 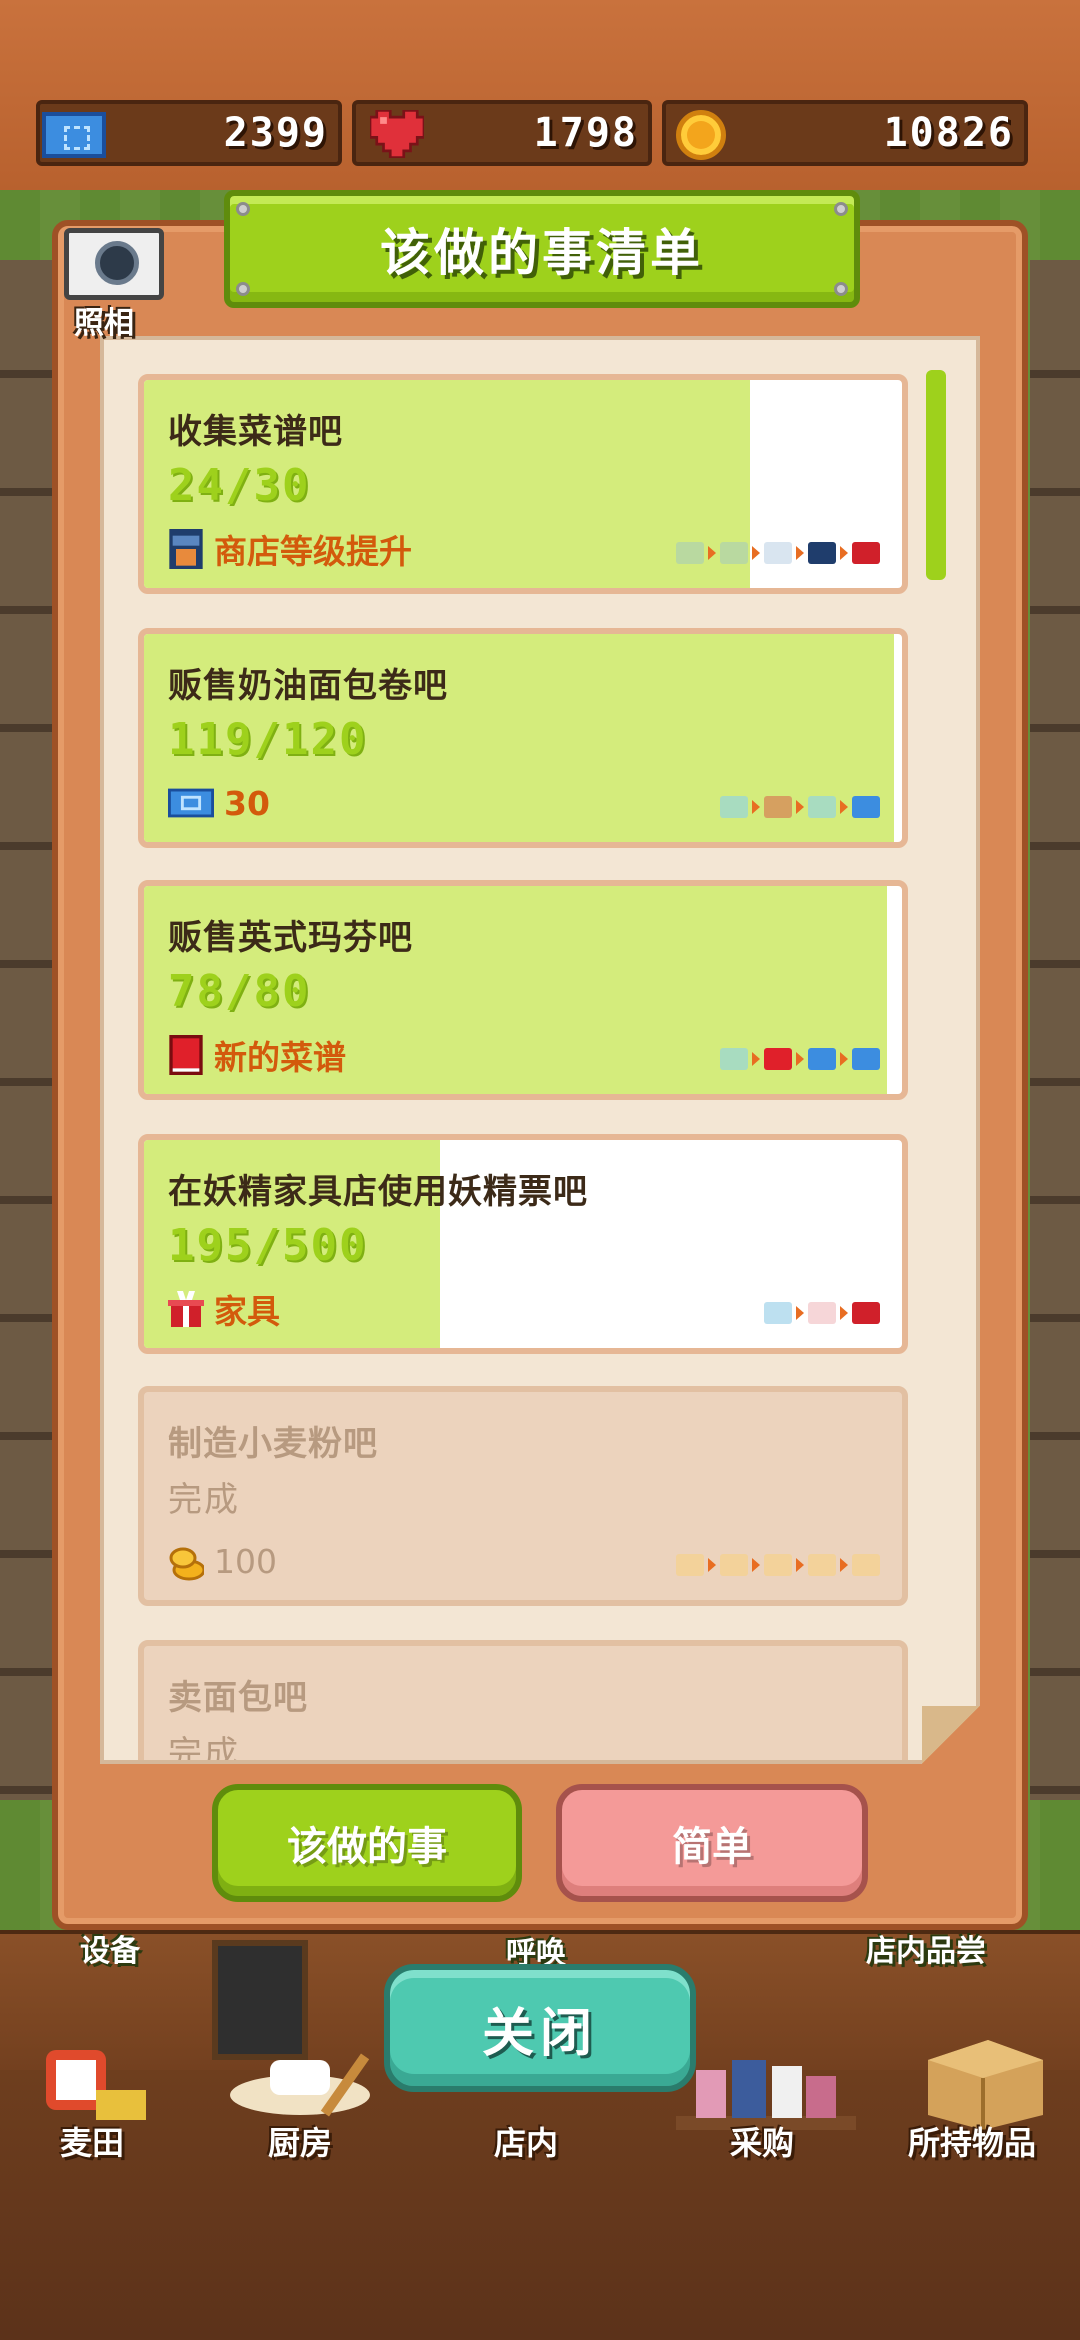 I want to click on background-wall-right, so click(x=1055, y=1030).